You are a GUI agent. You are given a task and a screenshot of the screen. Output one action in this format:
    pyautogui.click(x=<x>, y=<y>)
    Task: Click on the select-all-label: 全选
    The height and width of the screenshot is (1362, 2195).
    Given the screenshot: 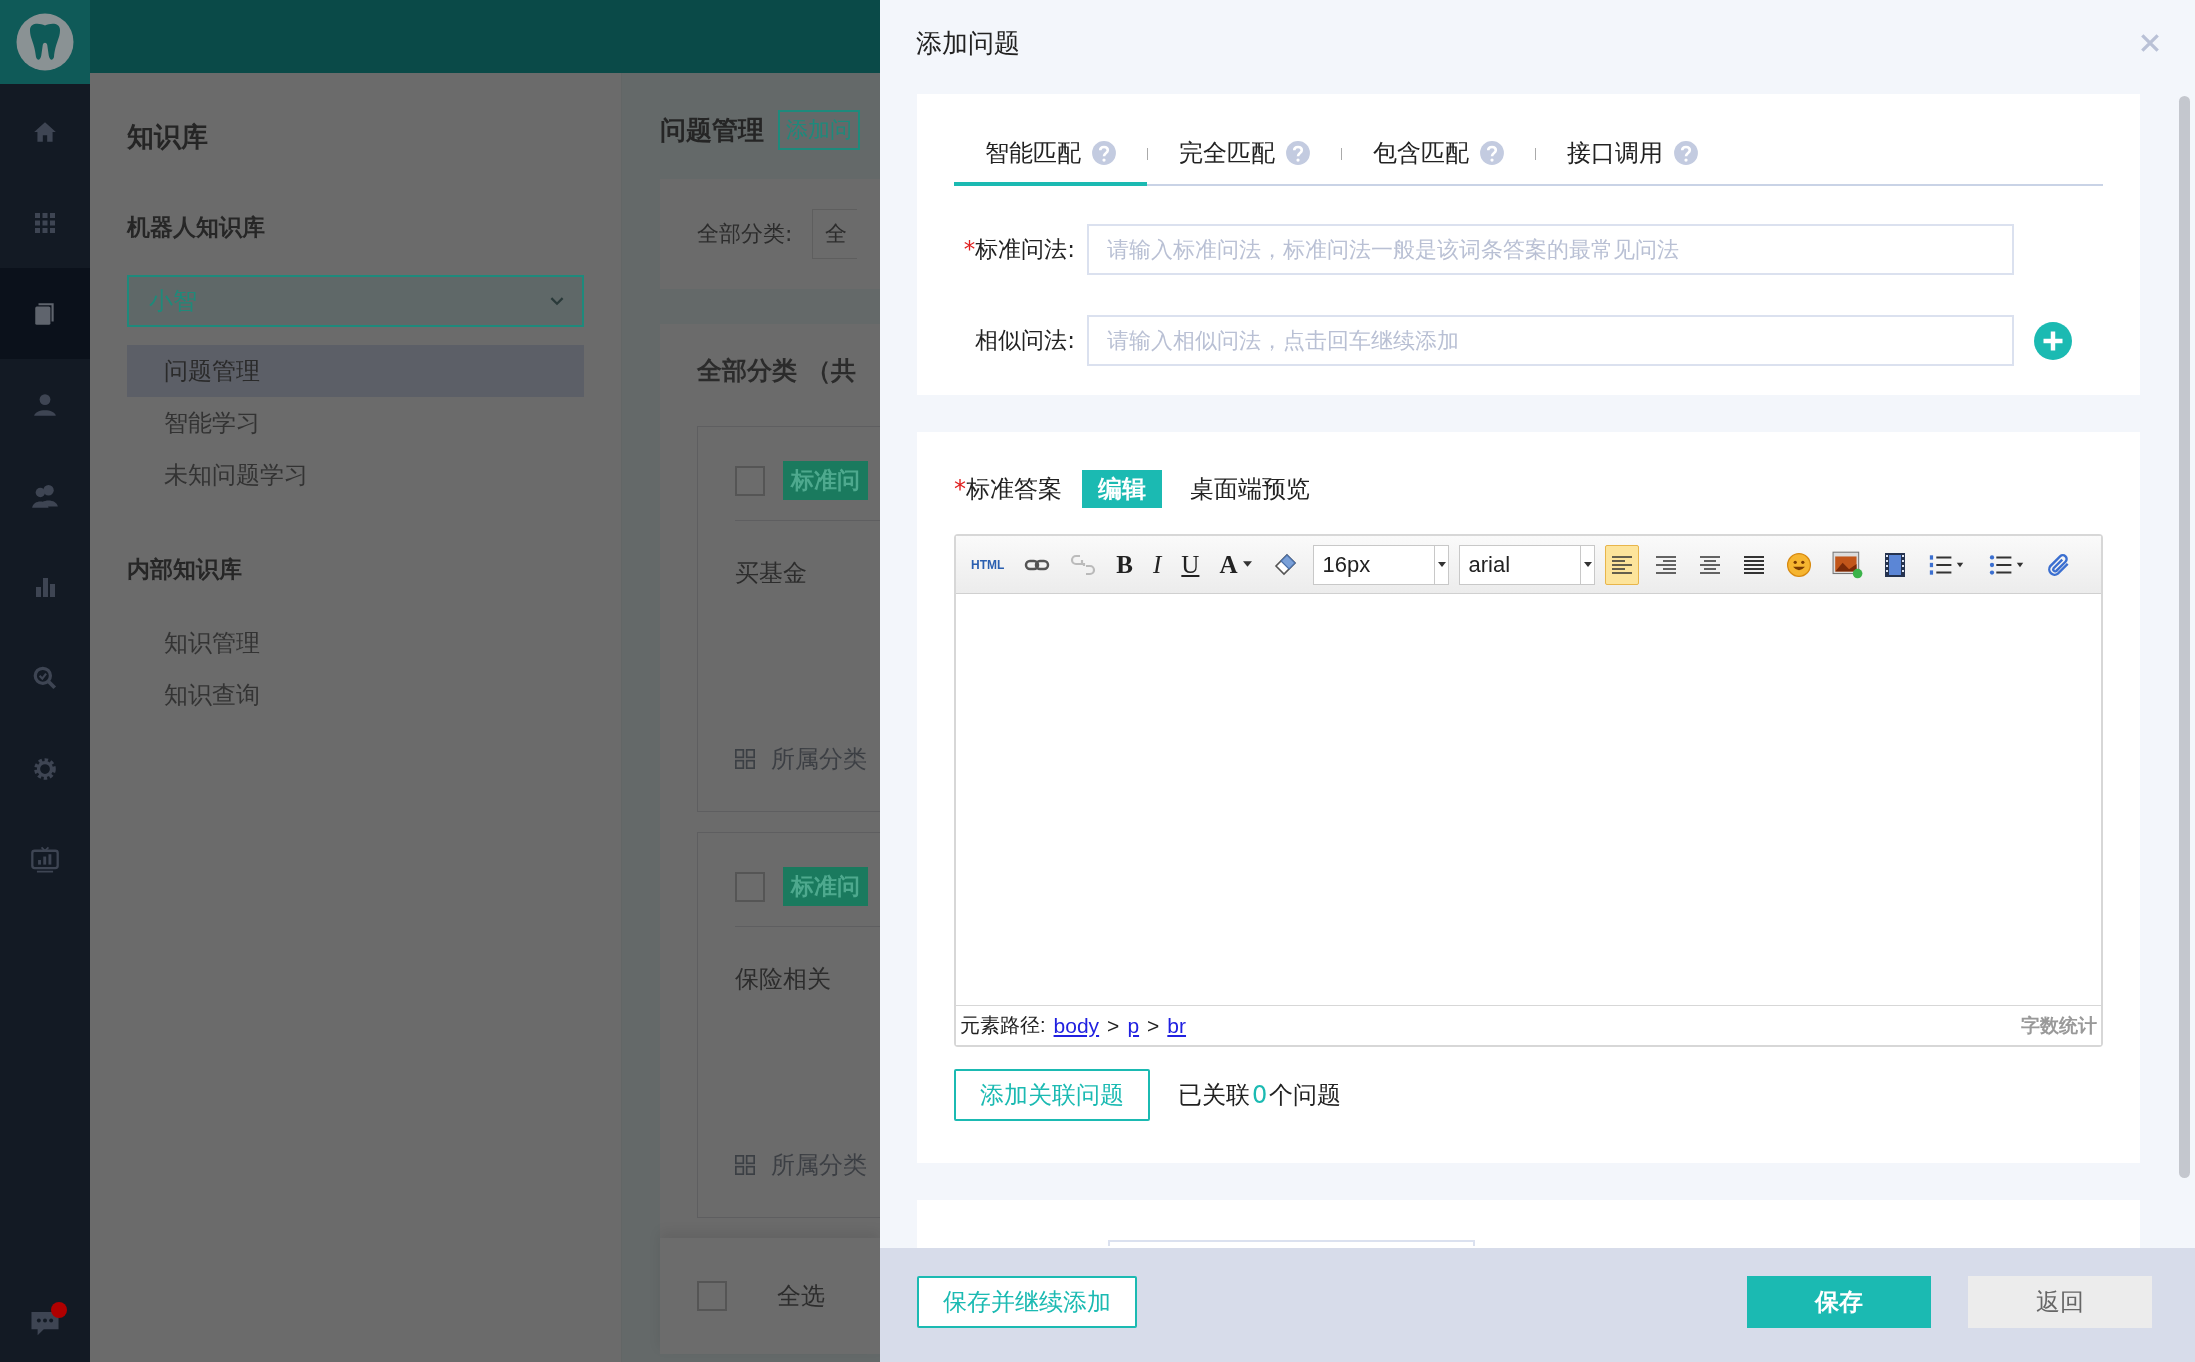 What is the action you would take?
    pyautogui.click(x=801, y=1296)
    